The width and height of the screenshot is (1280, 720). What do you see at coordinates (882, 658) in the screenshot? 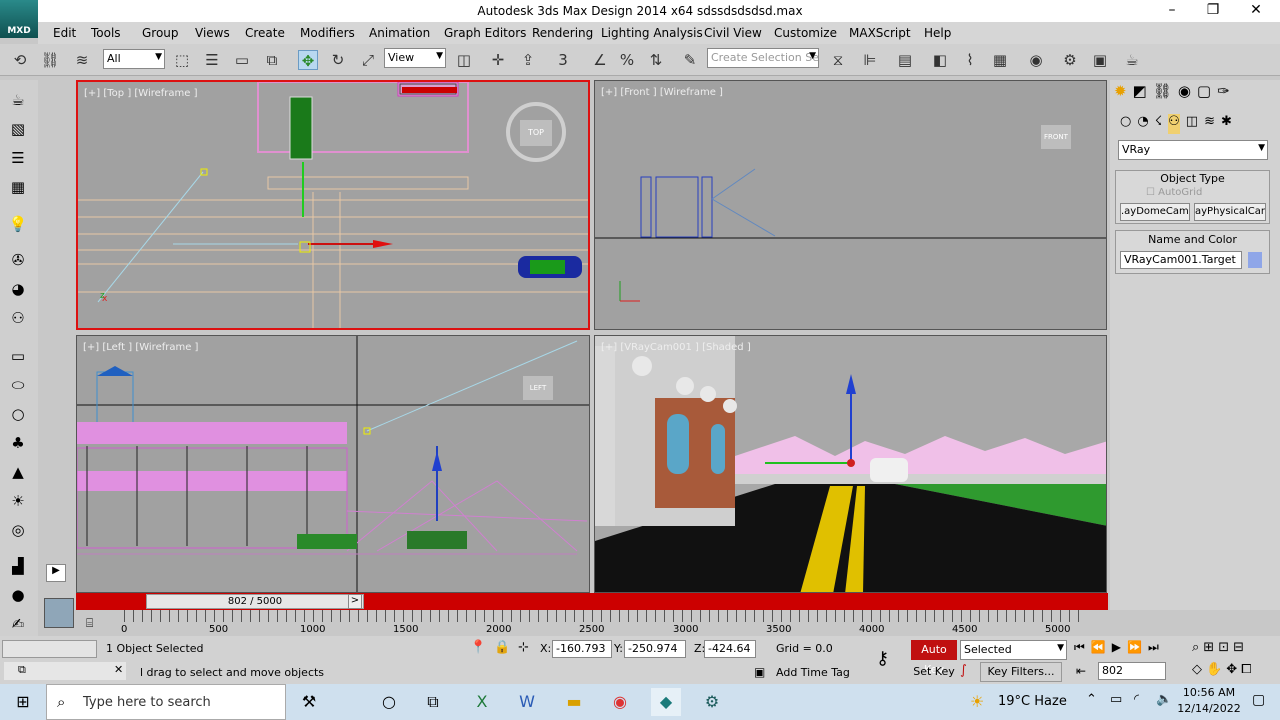
I see `key-icon: ⚷` at bounding box center [882, 658].